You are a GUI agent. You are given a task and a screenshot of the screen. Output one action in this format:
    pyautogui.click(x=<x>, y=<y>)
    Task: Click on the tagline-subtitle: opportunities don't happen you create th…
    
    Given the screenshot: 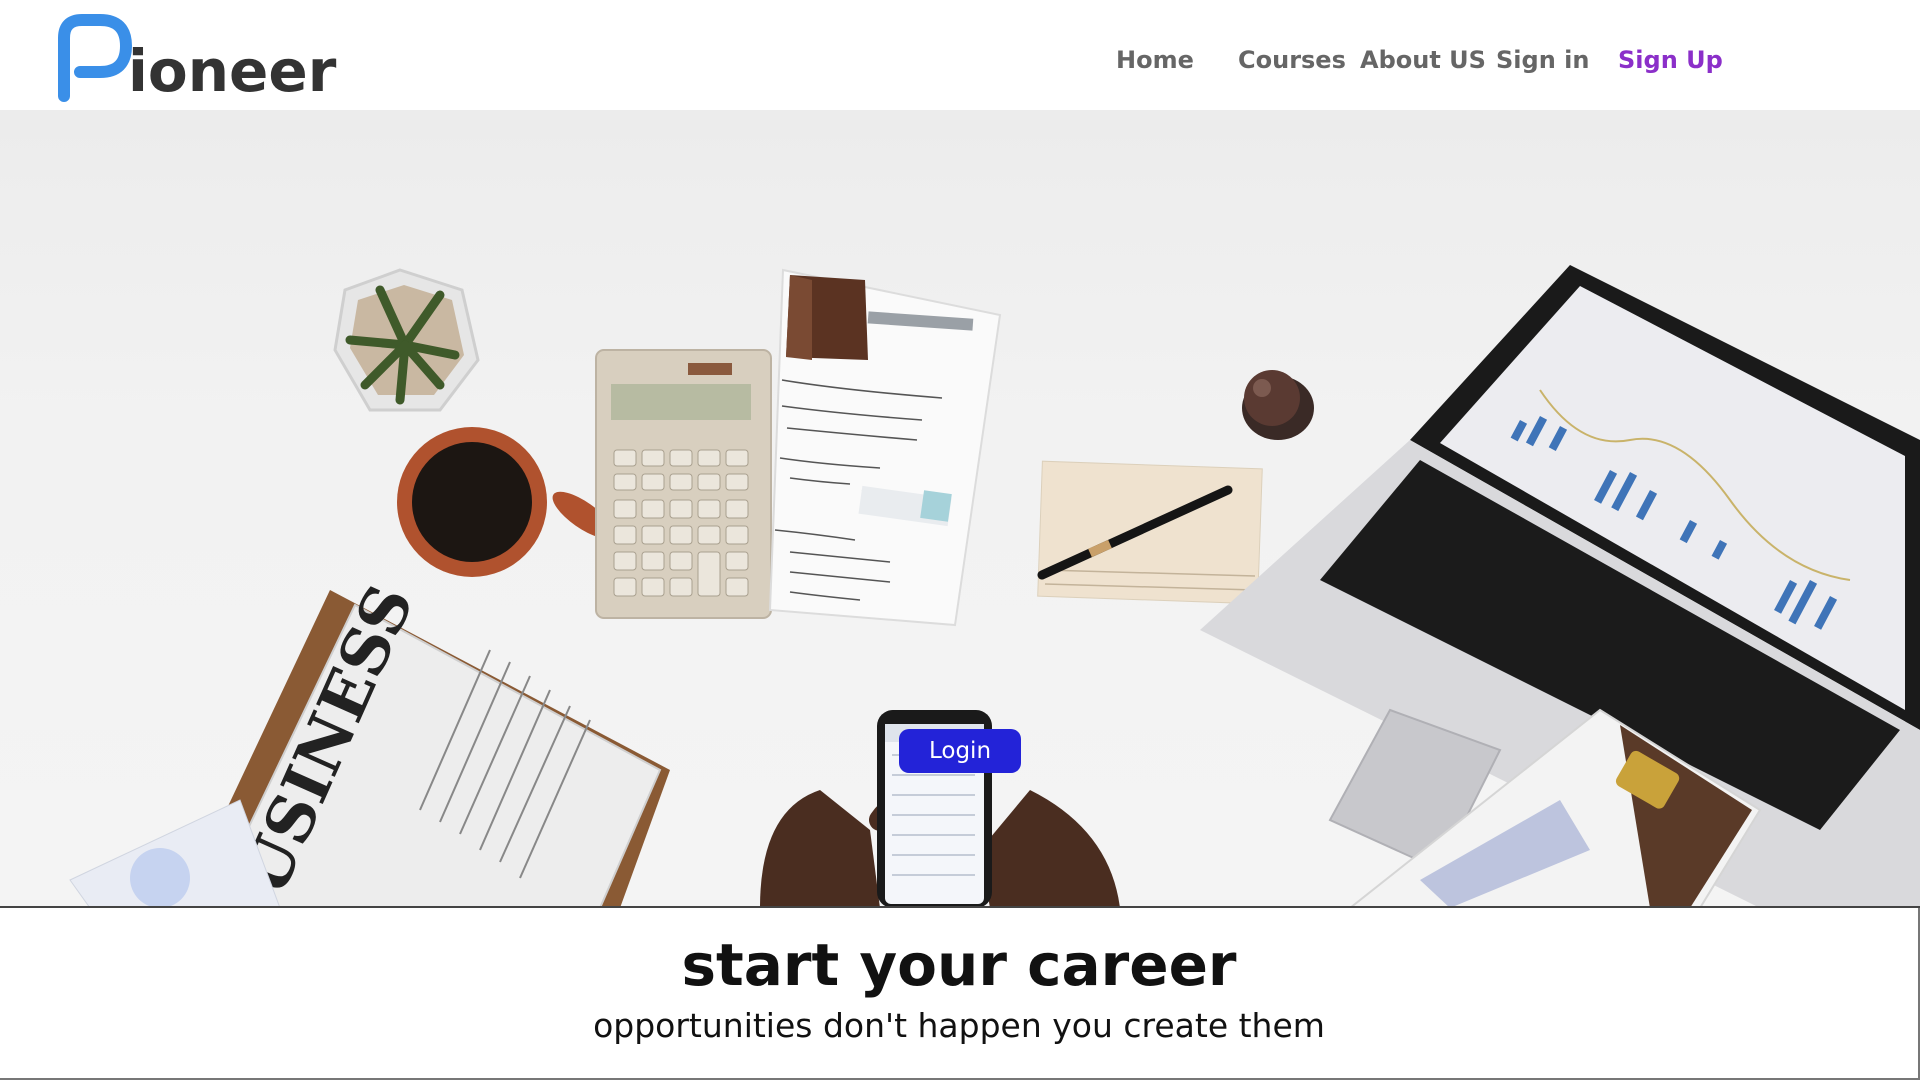 What is the action you would take?
    pyautogui.click(x=959, y=1025)
    